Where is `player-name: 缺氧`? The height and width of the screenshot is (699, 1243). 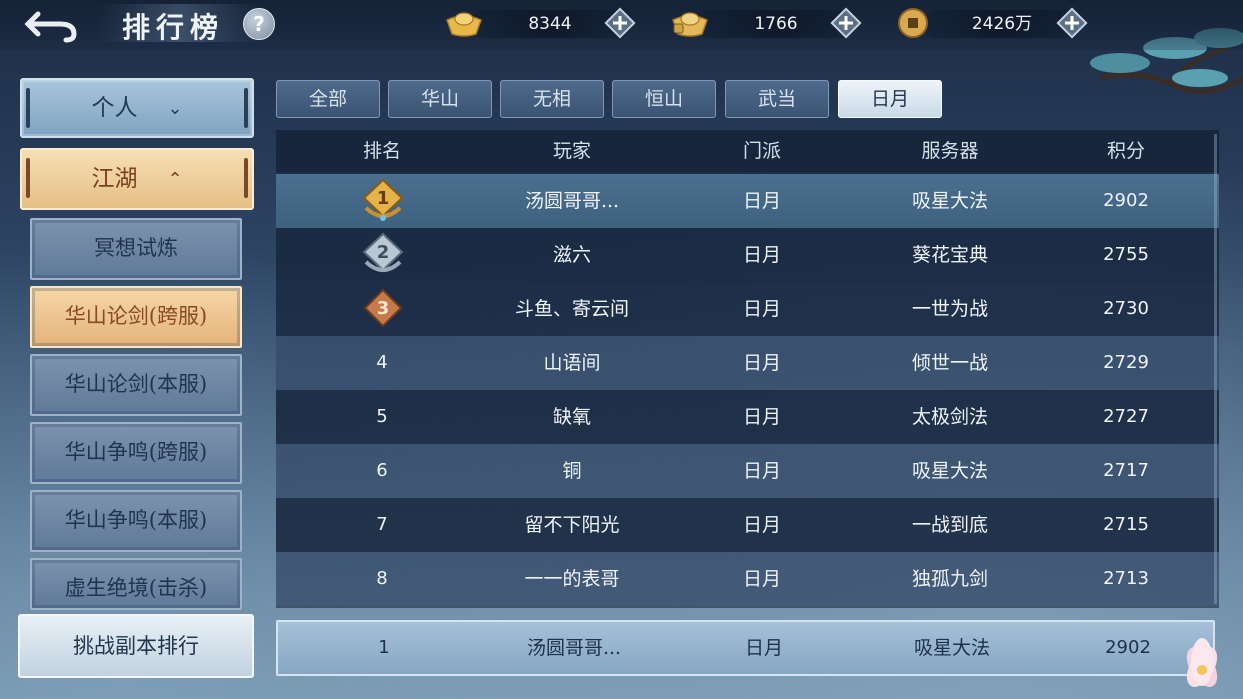
player-name: 缺氧 is located at coordinates (571, 417).